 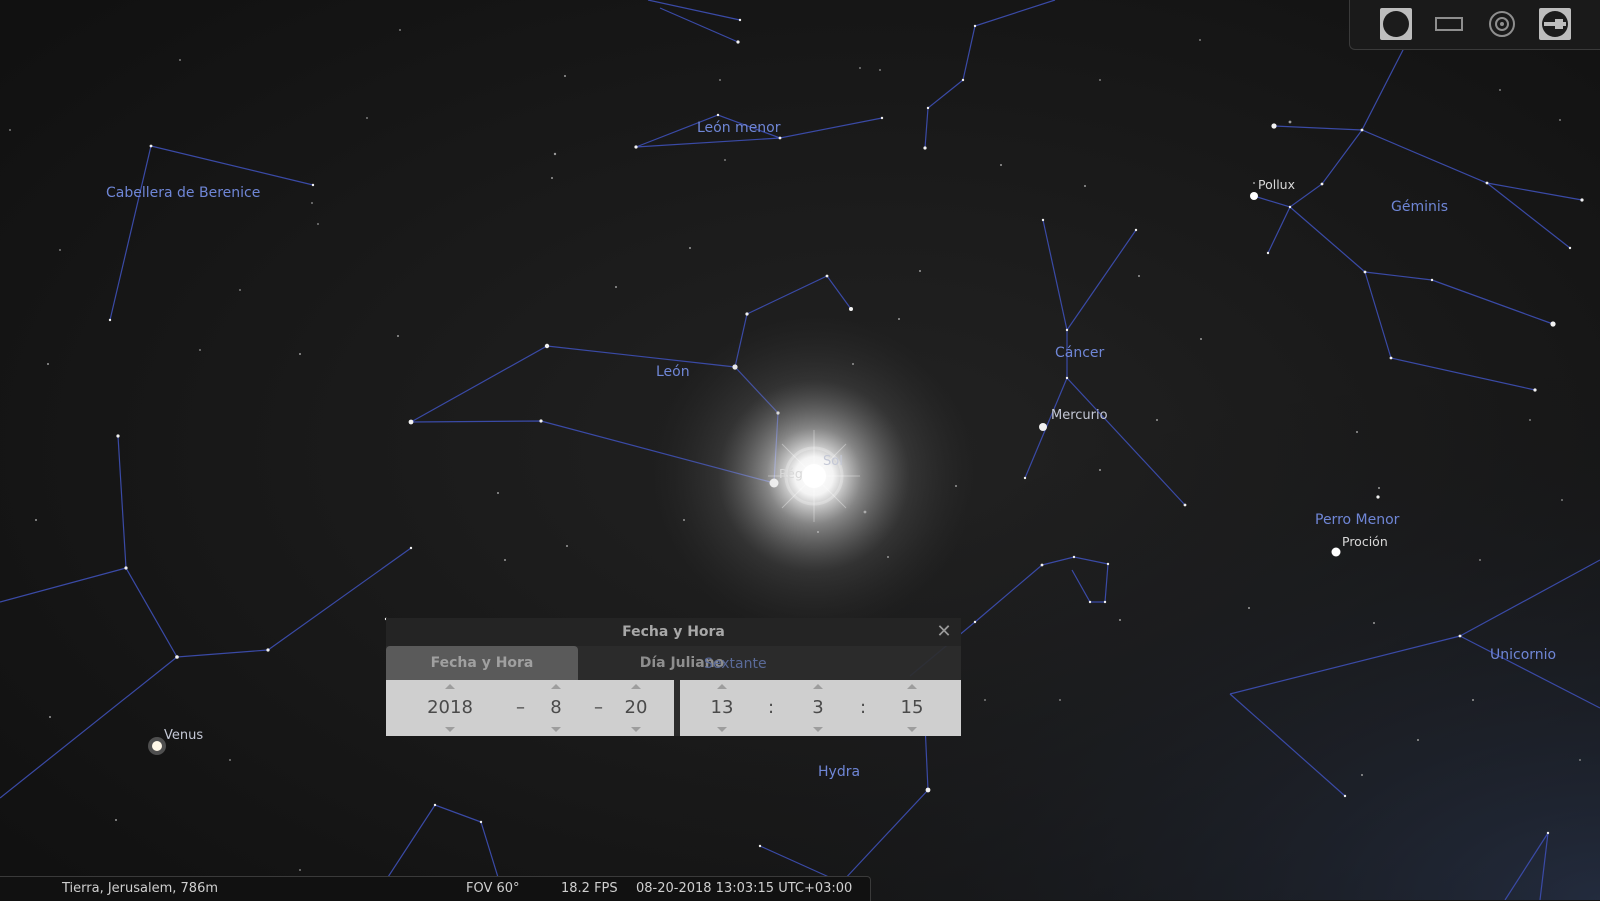 I want to click on date-panel: 2018 – 8 – 20, so click(x=530, y=708).